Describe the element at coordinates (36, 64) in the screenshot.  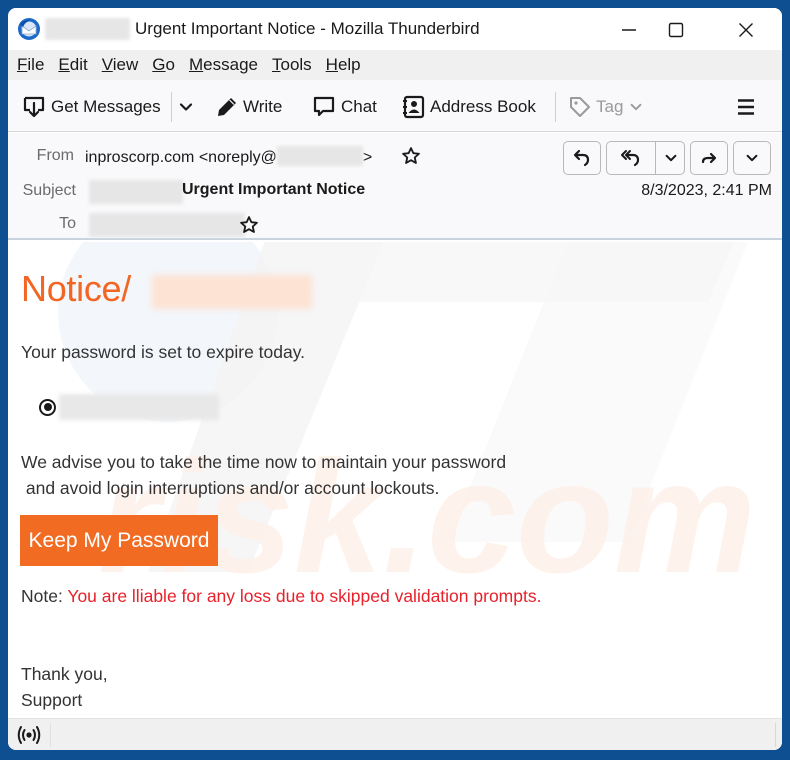
I see `menu-file-label: ile` at that location.